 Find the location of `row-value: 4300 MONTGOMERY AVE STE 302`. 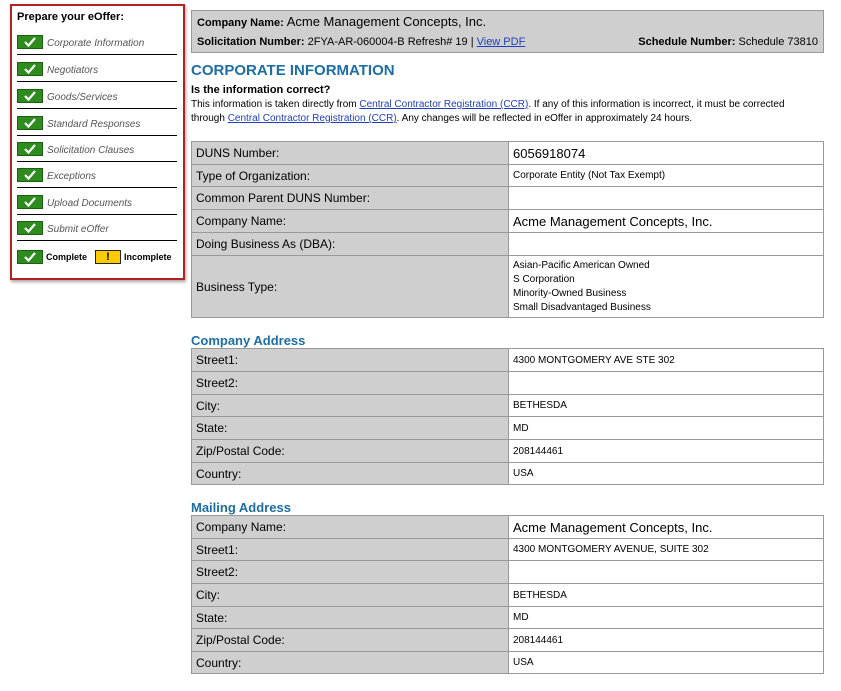

row-value: 4300 MONTGOMERY AVE STE 302 is located at coordinates (666, 360).